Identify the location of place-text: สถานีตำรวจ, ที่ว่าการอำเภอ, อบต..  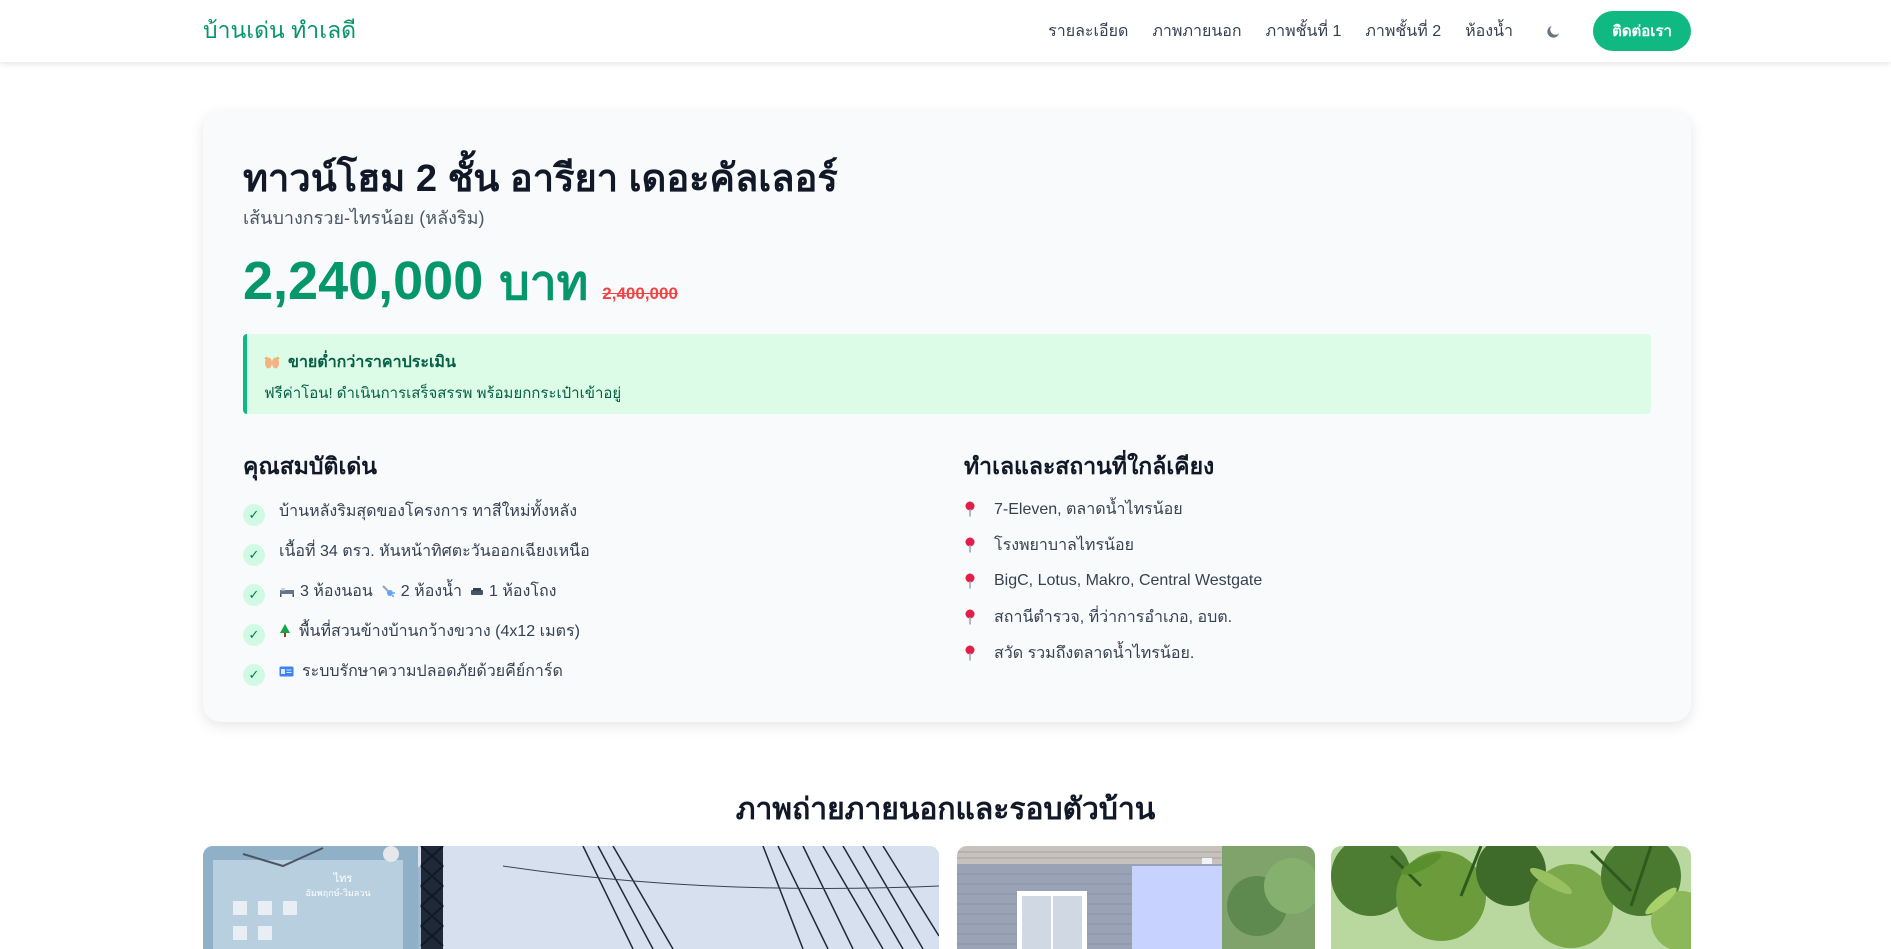
(1113, 617).